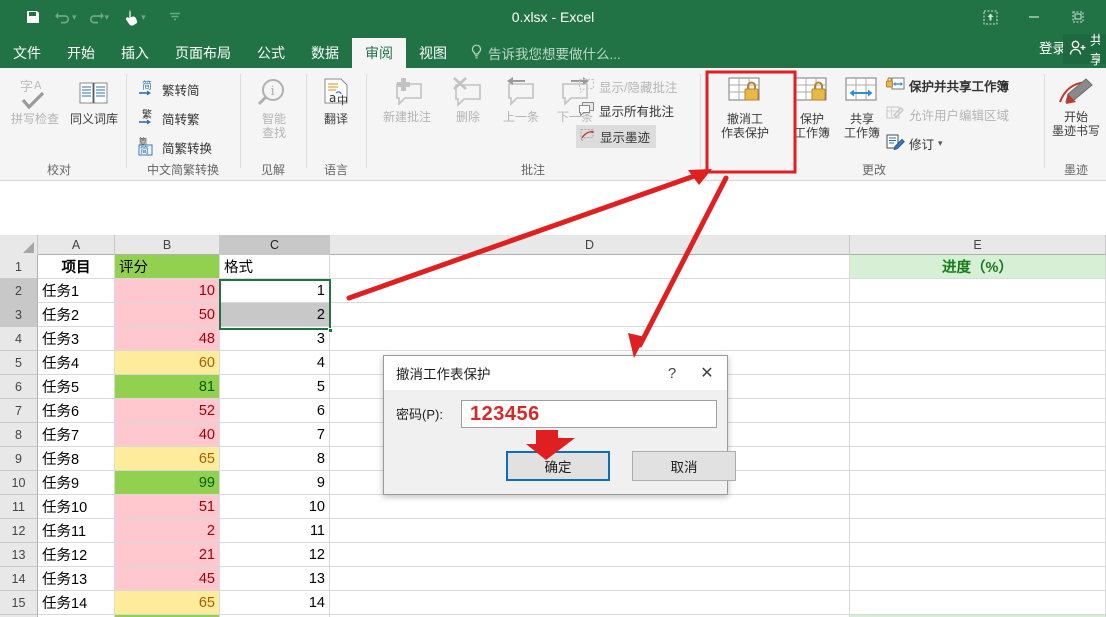  I want to click on row-header-14: 14, so click(19, 579).